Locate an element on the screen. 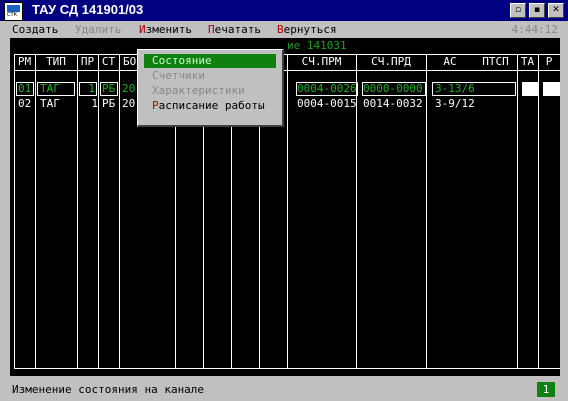 Image resolution: width=568 pixels, height=401 pixels. cell-as: 3-9/12 is located at coordinates (476, 104).